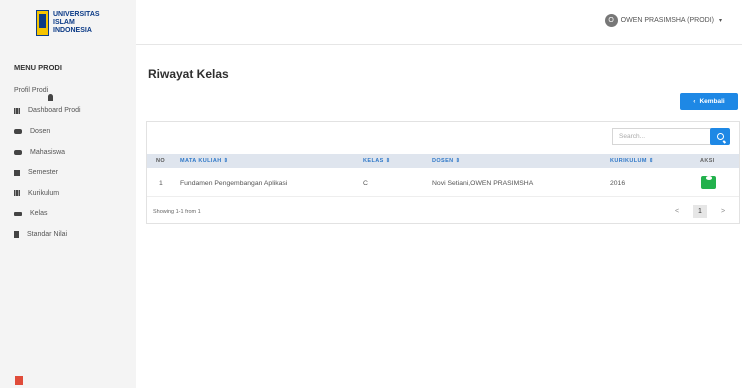 This screenshot has width=742, height=388. What do you see at coordinates (72, 30) in the screenshot?
I see `logo-line-3: INDONESIA` at bounding box center [72, 30].